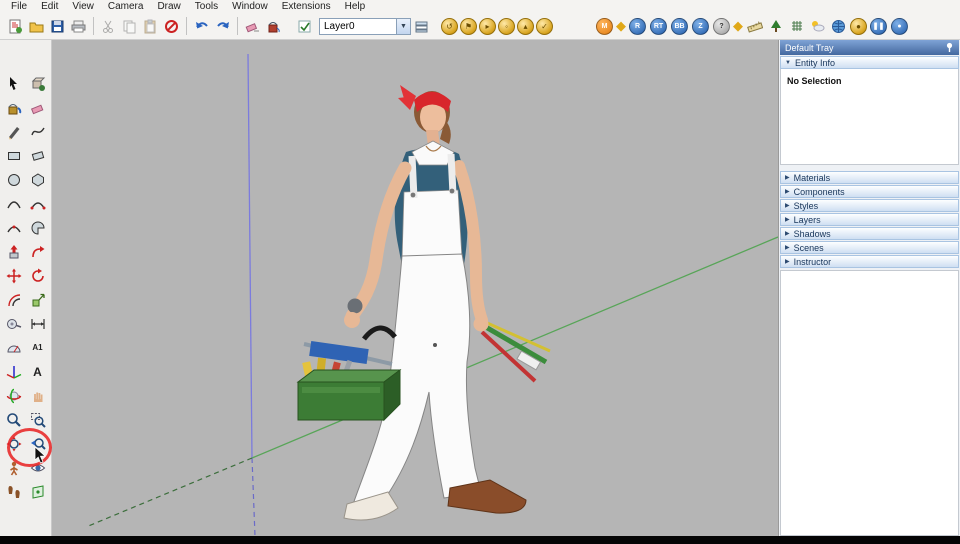 The image size is (960, 544). What do you see at coordinates (13, 83) in the screenshot?
I see `select-tool-icon` at bounding box center [13, 83].